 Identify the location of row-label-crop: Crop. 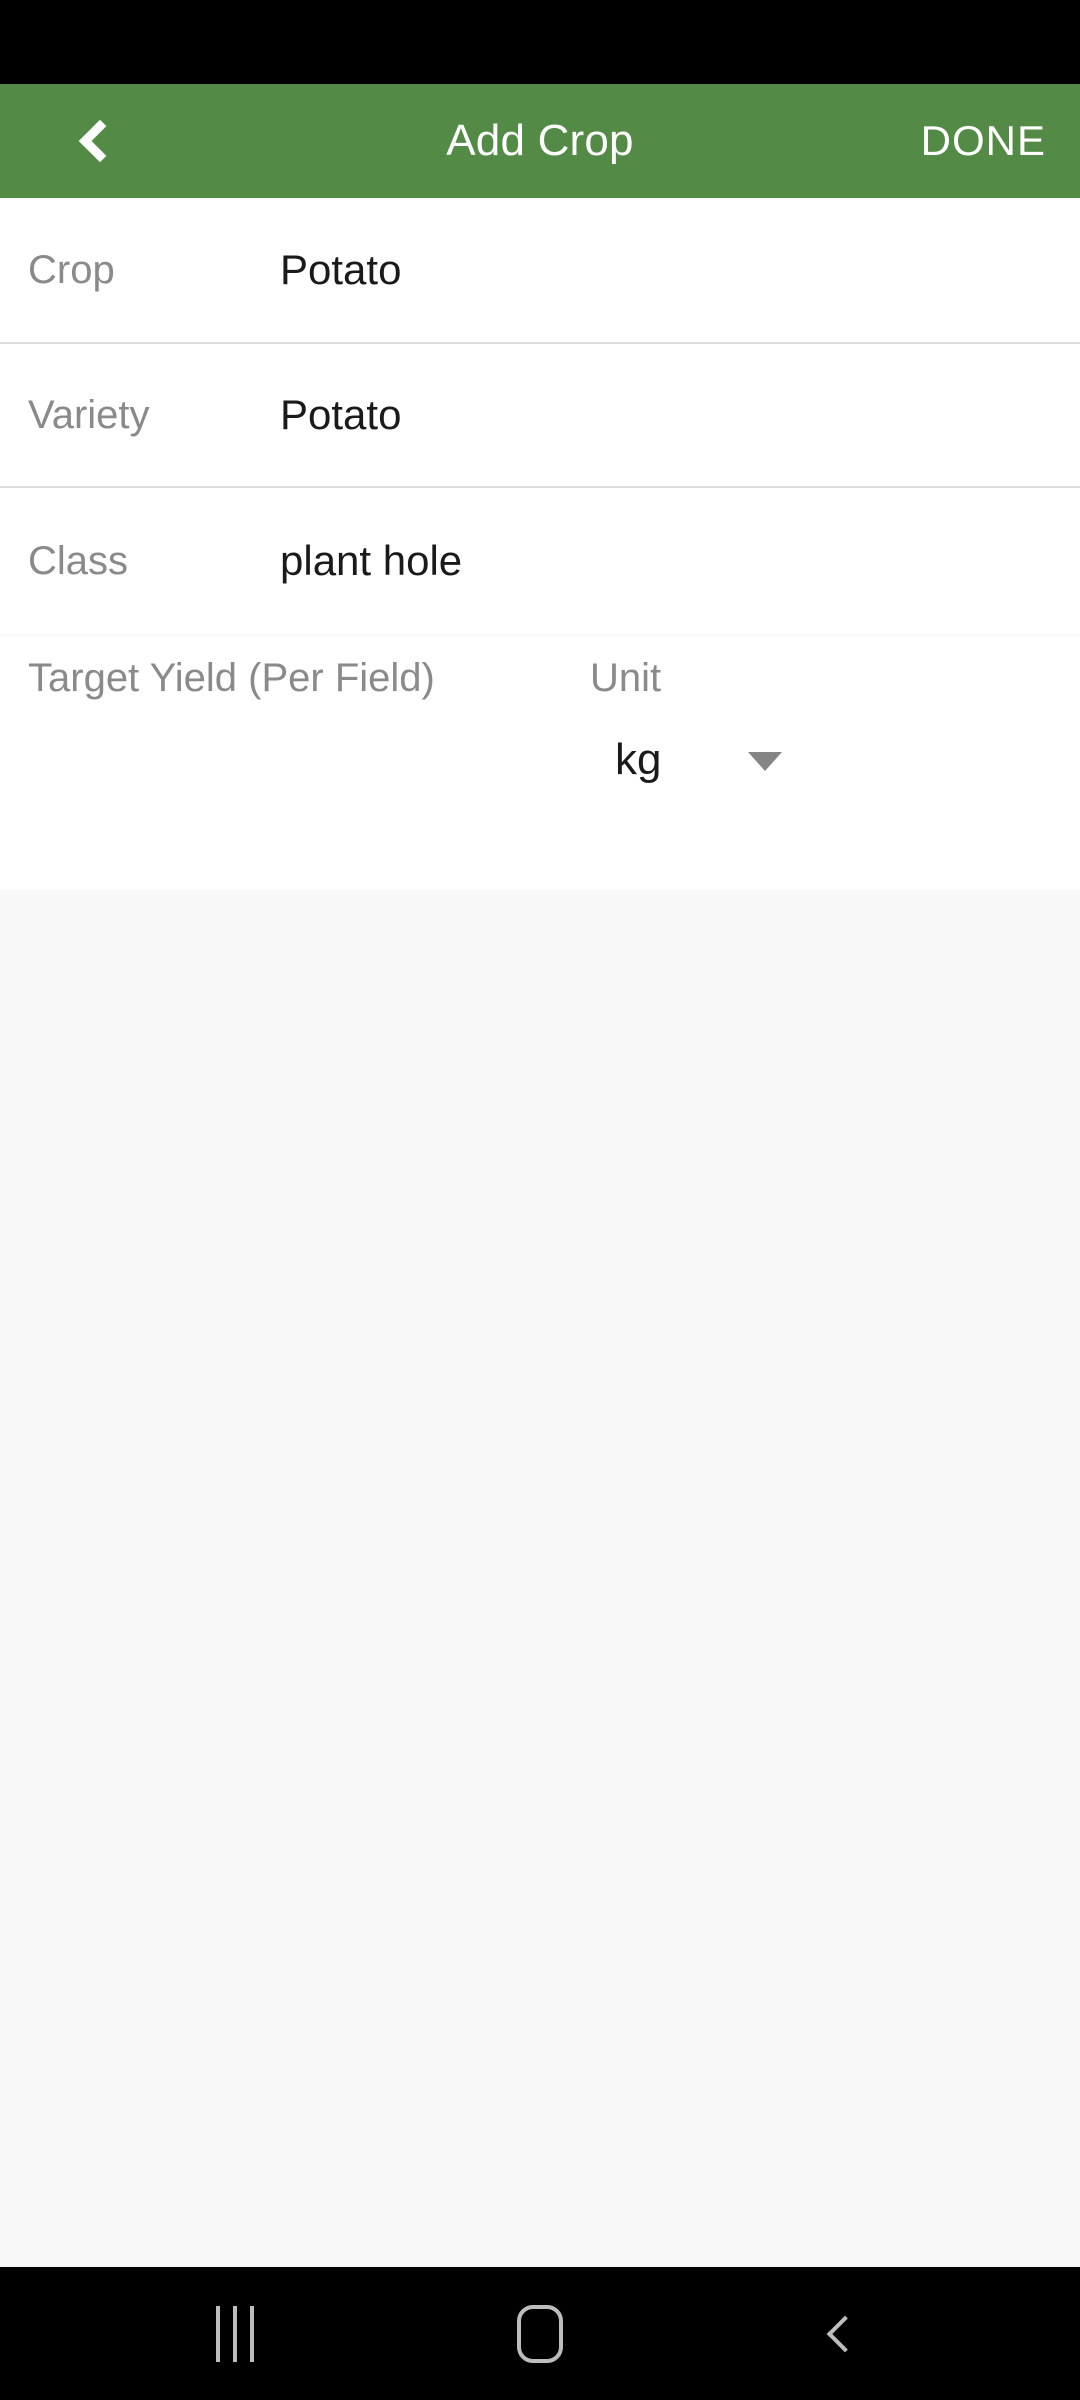
(71, 269).